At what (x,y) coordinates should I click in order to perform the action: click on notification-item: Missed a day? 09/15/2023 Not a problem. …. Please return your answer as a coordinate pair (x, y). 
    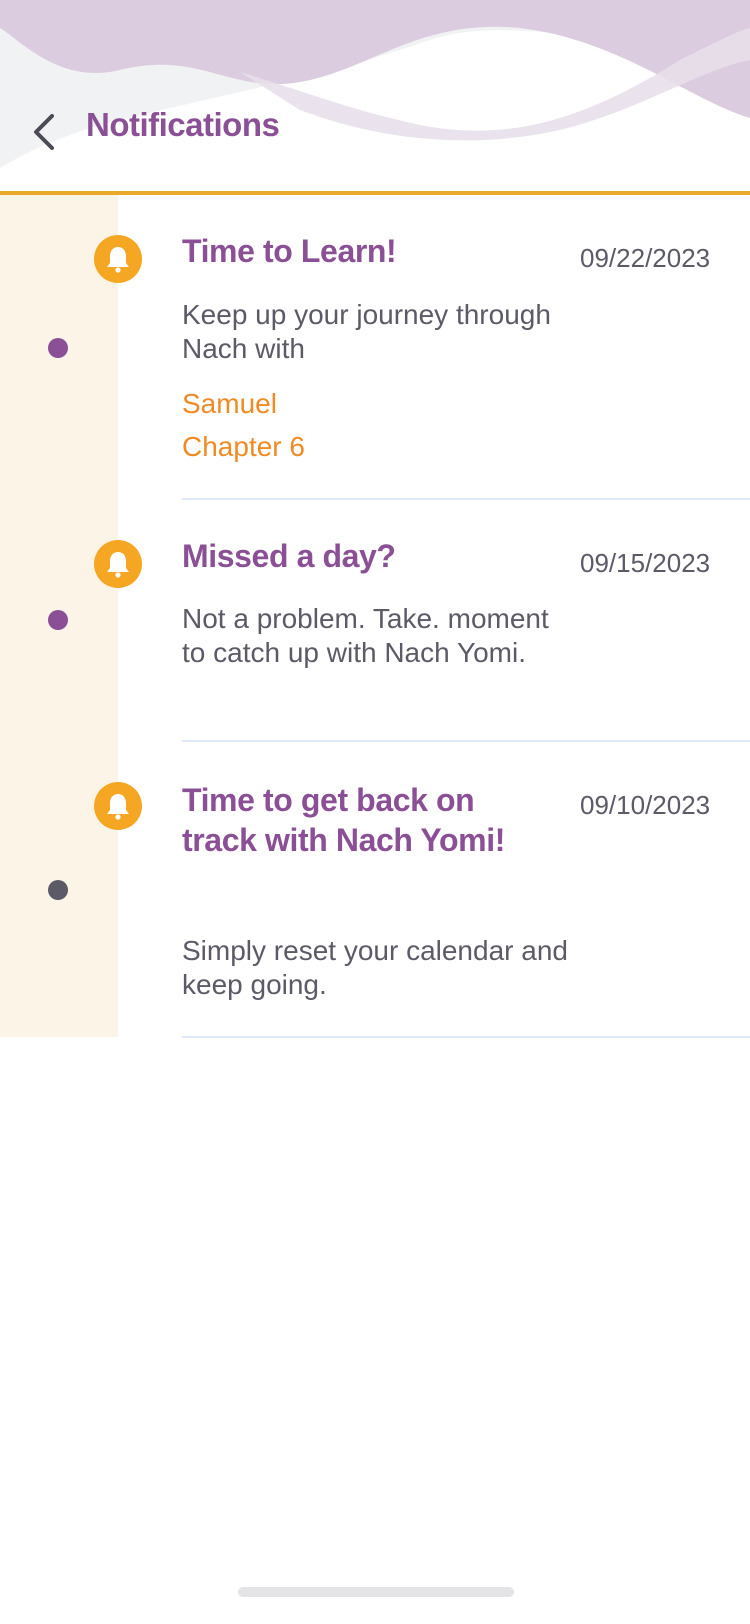
    Looking at the image, I should click on (375, 621).